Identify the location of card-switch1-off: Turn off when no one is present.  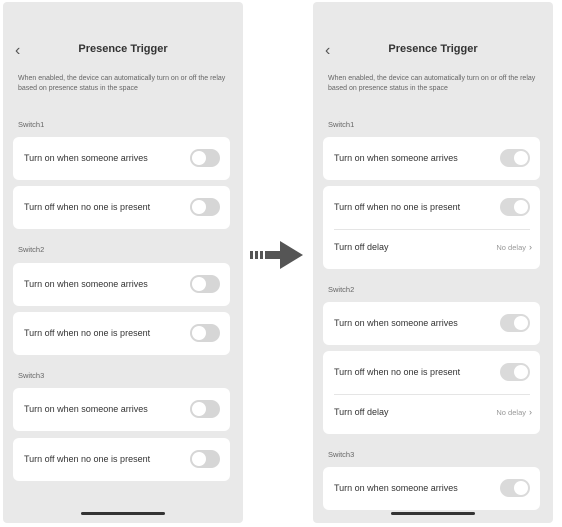
(121, 207).